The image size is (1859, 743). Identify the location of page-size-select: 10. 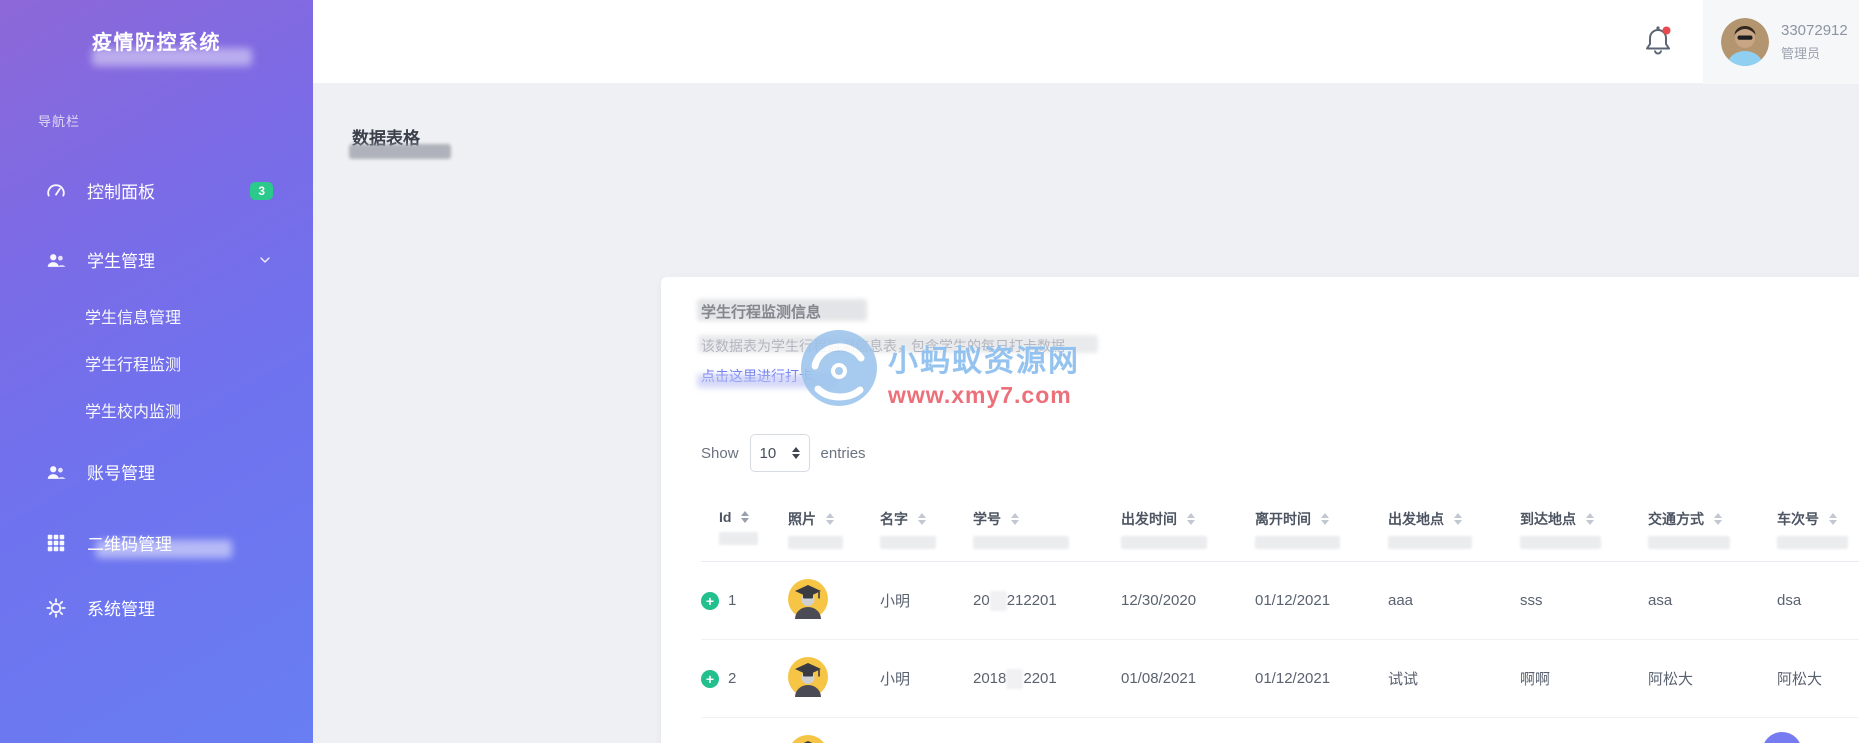
(779, 453).